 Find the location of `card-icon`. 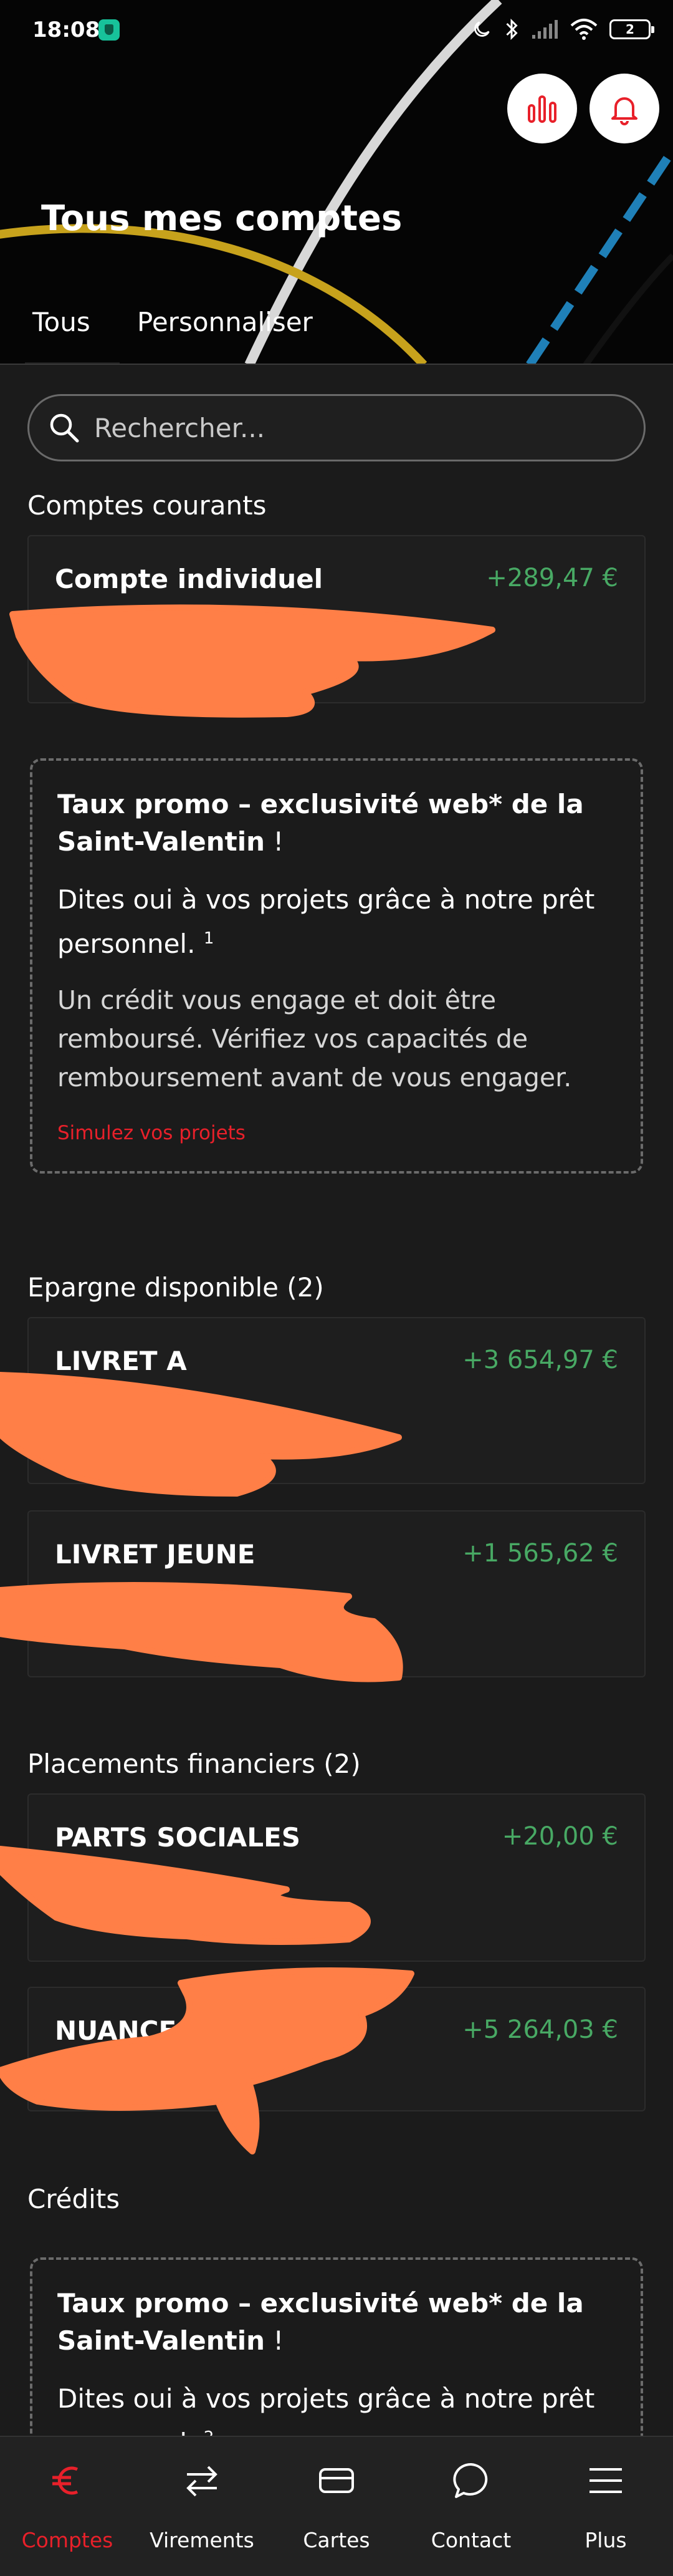

card-icon is located at coordinates (336, 2481).